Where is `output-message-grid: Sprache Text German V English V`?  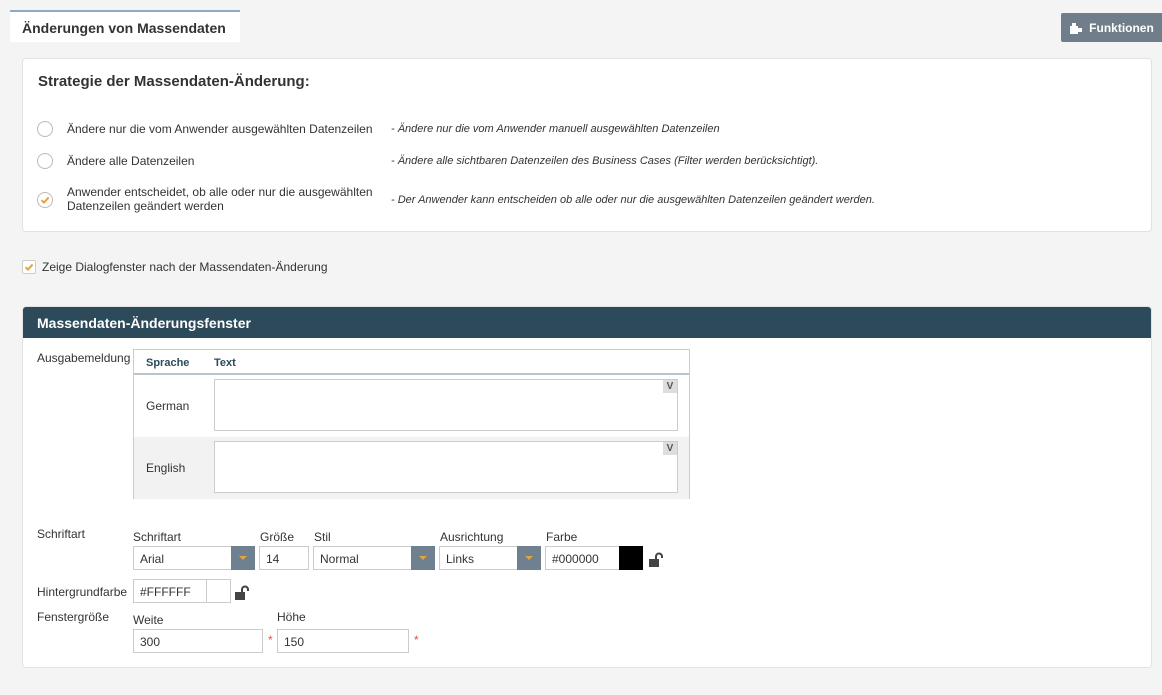 output-message-grid: Sprache Text German V English V is located at coordinates (411, 424).